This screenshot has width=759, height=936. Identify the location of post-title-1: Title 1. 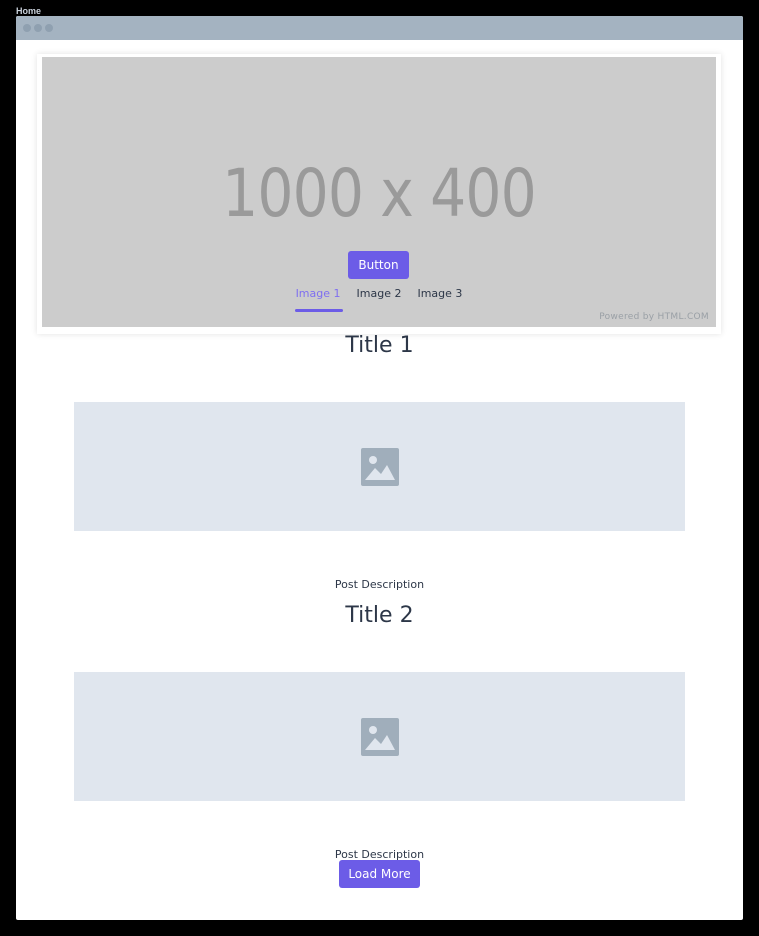
(379, 345).